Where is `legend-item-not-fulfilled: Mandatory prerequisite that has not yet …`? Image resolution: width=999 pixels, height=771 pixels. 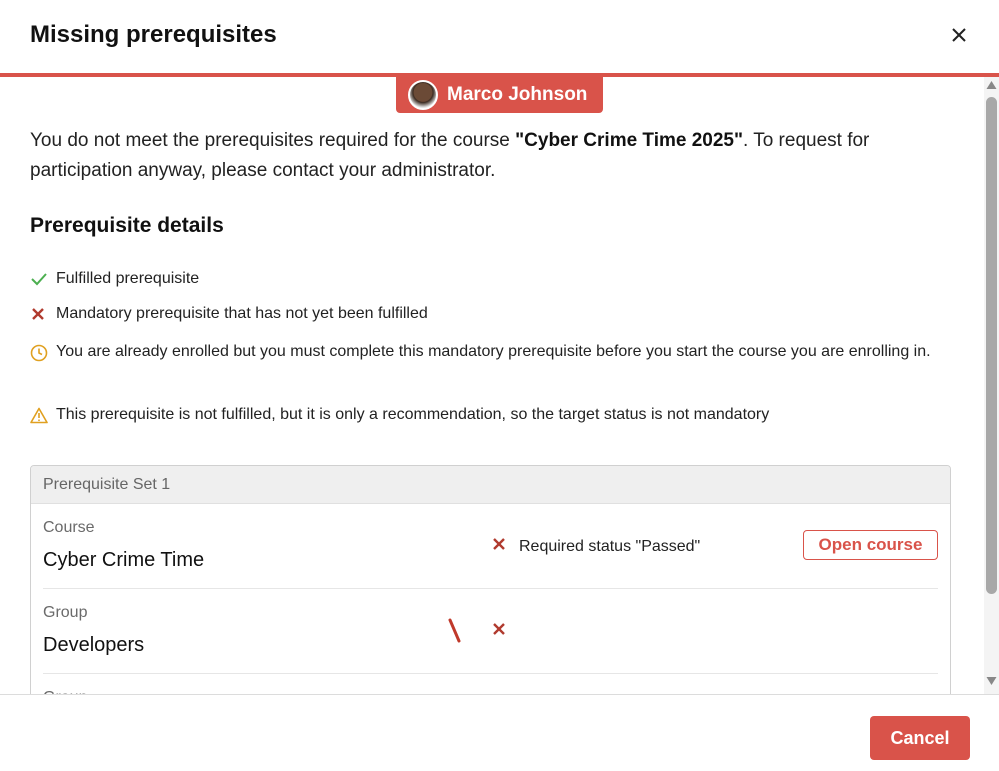 legend-item-not-fulfilled: Mandatory prerequisite that has not yet … is located at coordinates (495, 314).